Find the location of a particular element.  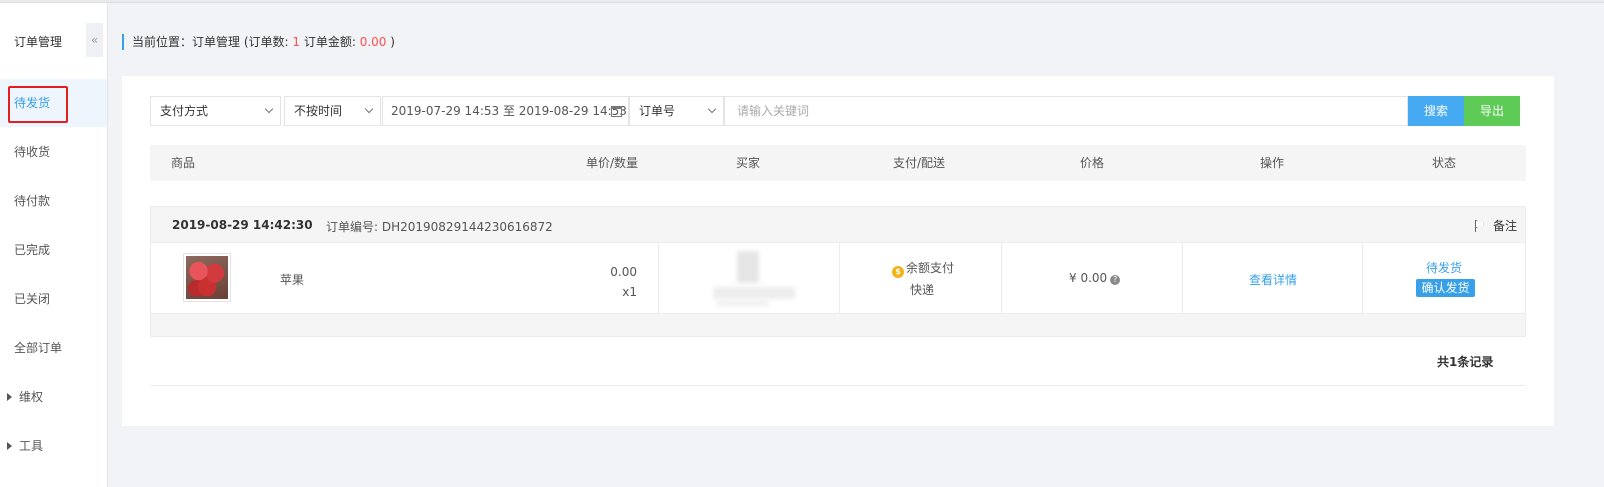

date-range-value: 2019-07-29 14:53 至 2019-08-29 14:53 is located at coordinates (509, 111).